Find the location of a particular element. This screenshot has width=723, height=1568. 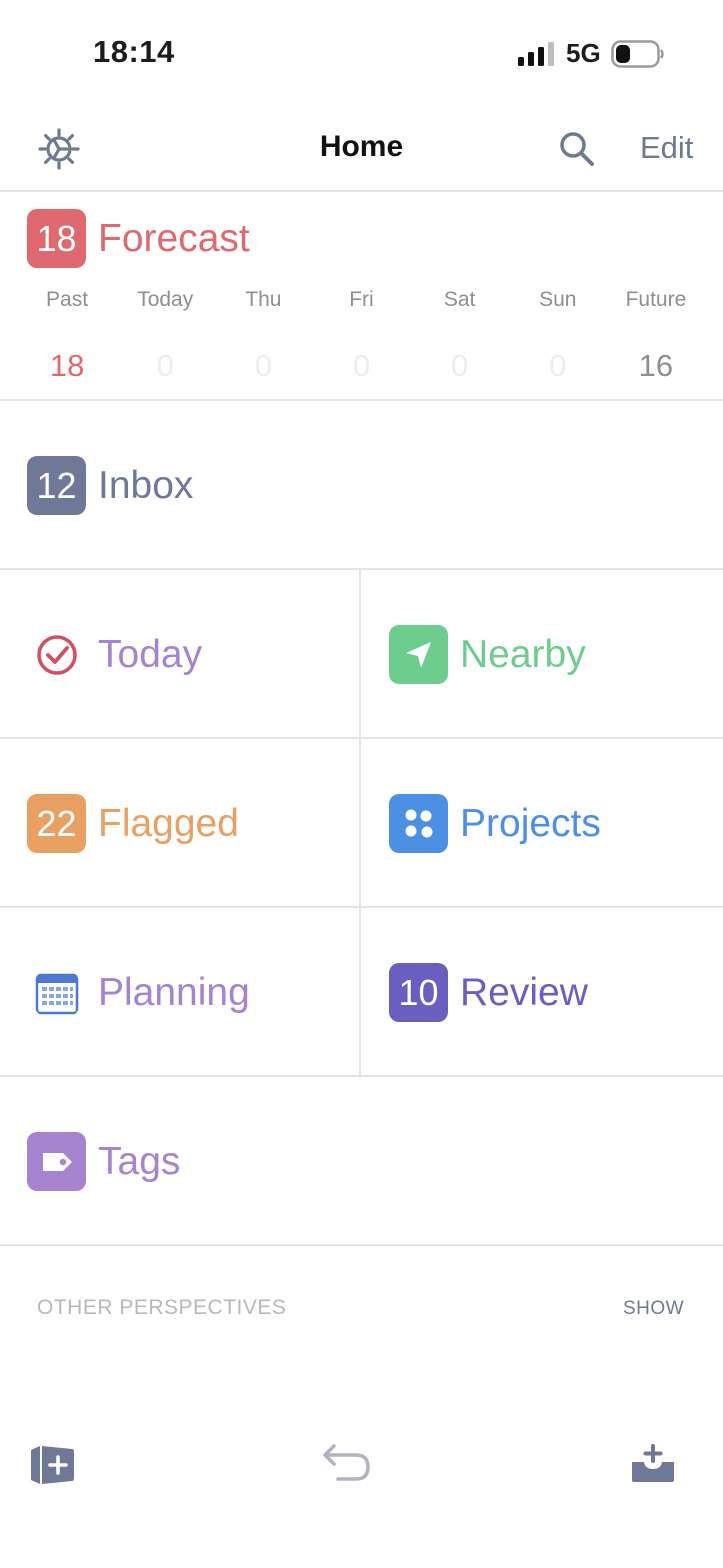

nearby-label: Nearby is located at coordinates (523, 654).